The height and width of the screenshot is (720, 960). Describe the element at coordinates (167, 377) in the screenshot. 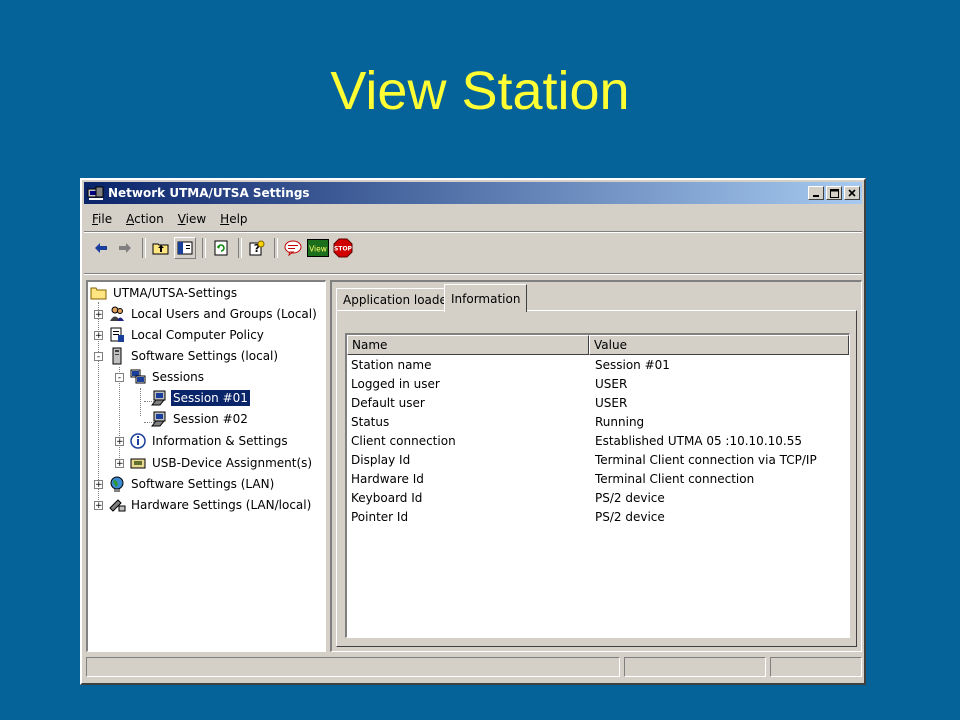

I see `tree-item-sessions: Sessions` at that location.